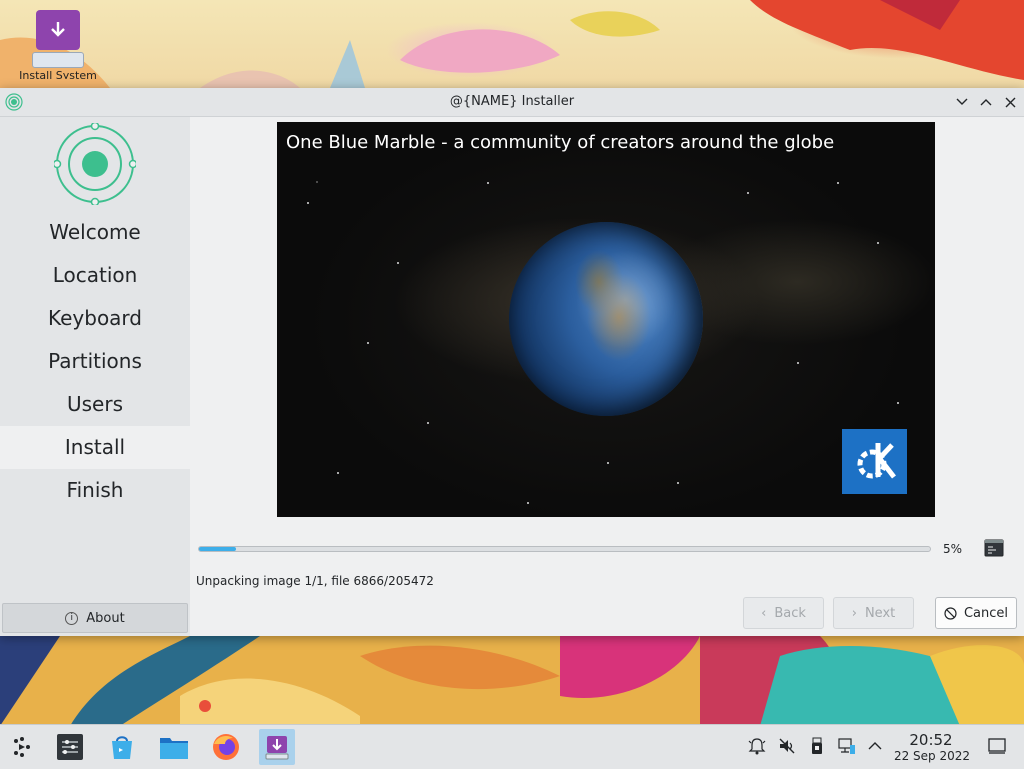 This screenshot has height=769, width=1024. I want to click on system-settings-icon, so click(70, 747).